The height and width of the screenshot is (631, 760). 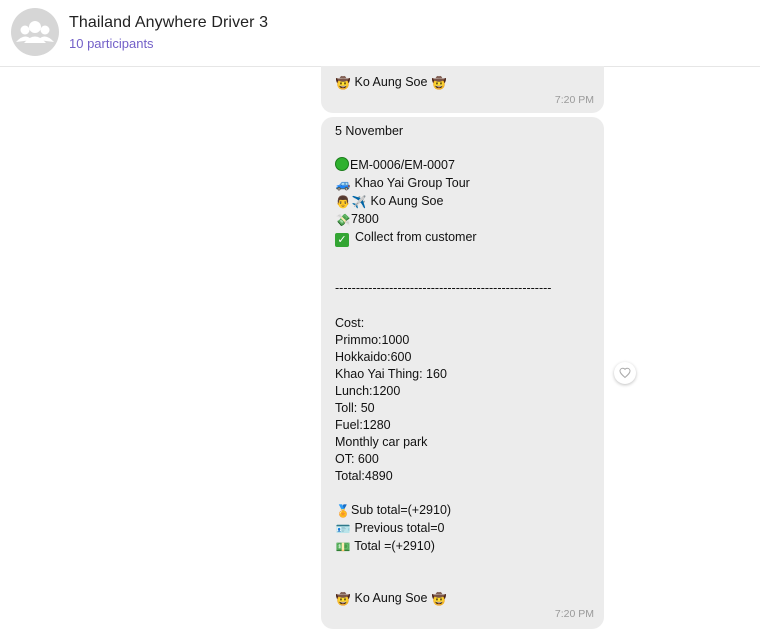 What do you see at coordinates (355, 408) in the screenshot?
I see `cost-item: Toll: 50` at bounding box center [355, 408].